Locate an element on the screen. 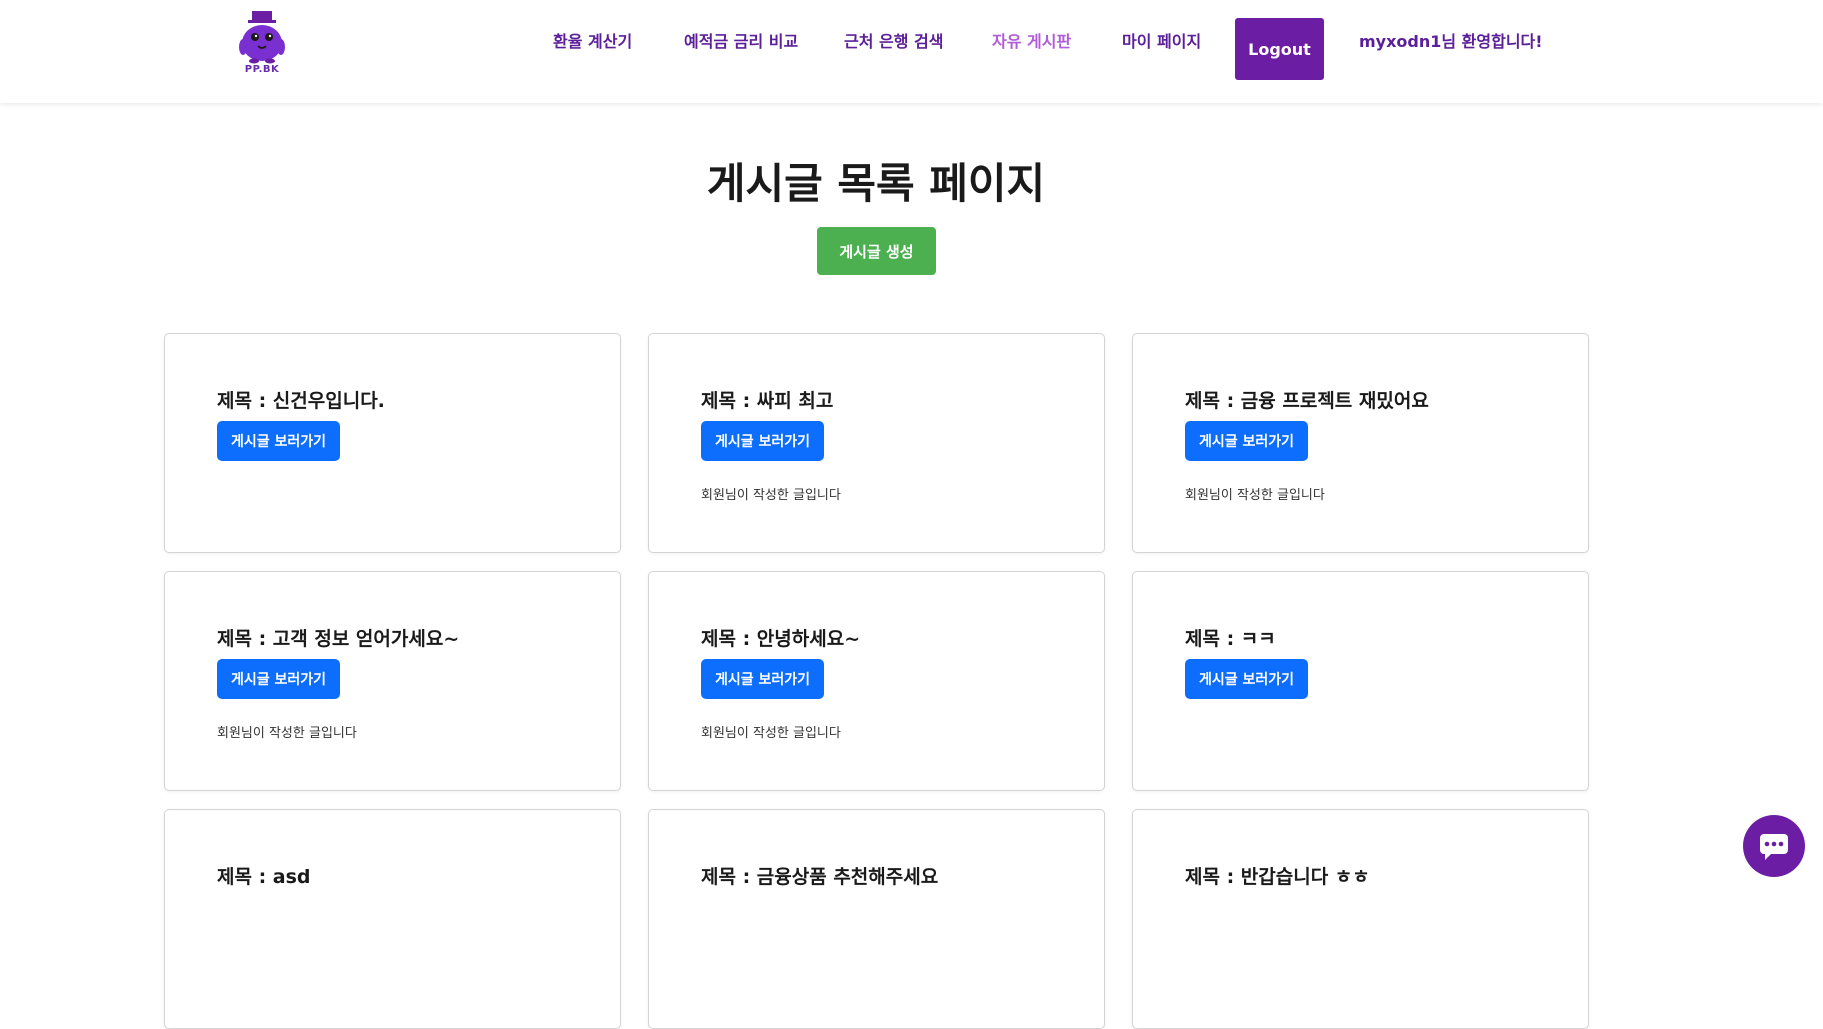  post-title: 제목 : 금융 프로젝트 재밌어요 is located at coordinates (1307, 401).